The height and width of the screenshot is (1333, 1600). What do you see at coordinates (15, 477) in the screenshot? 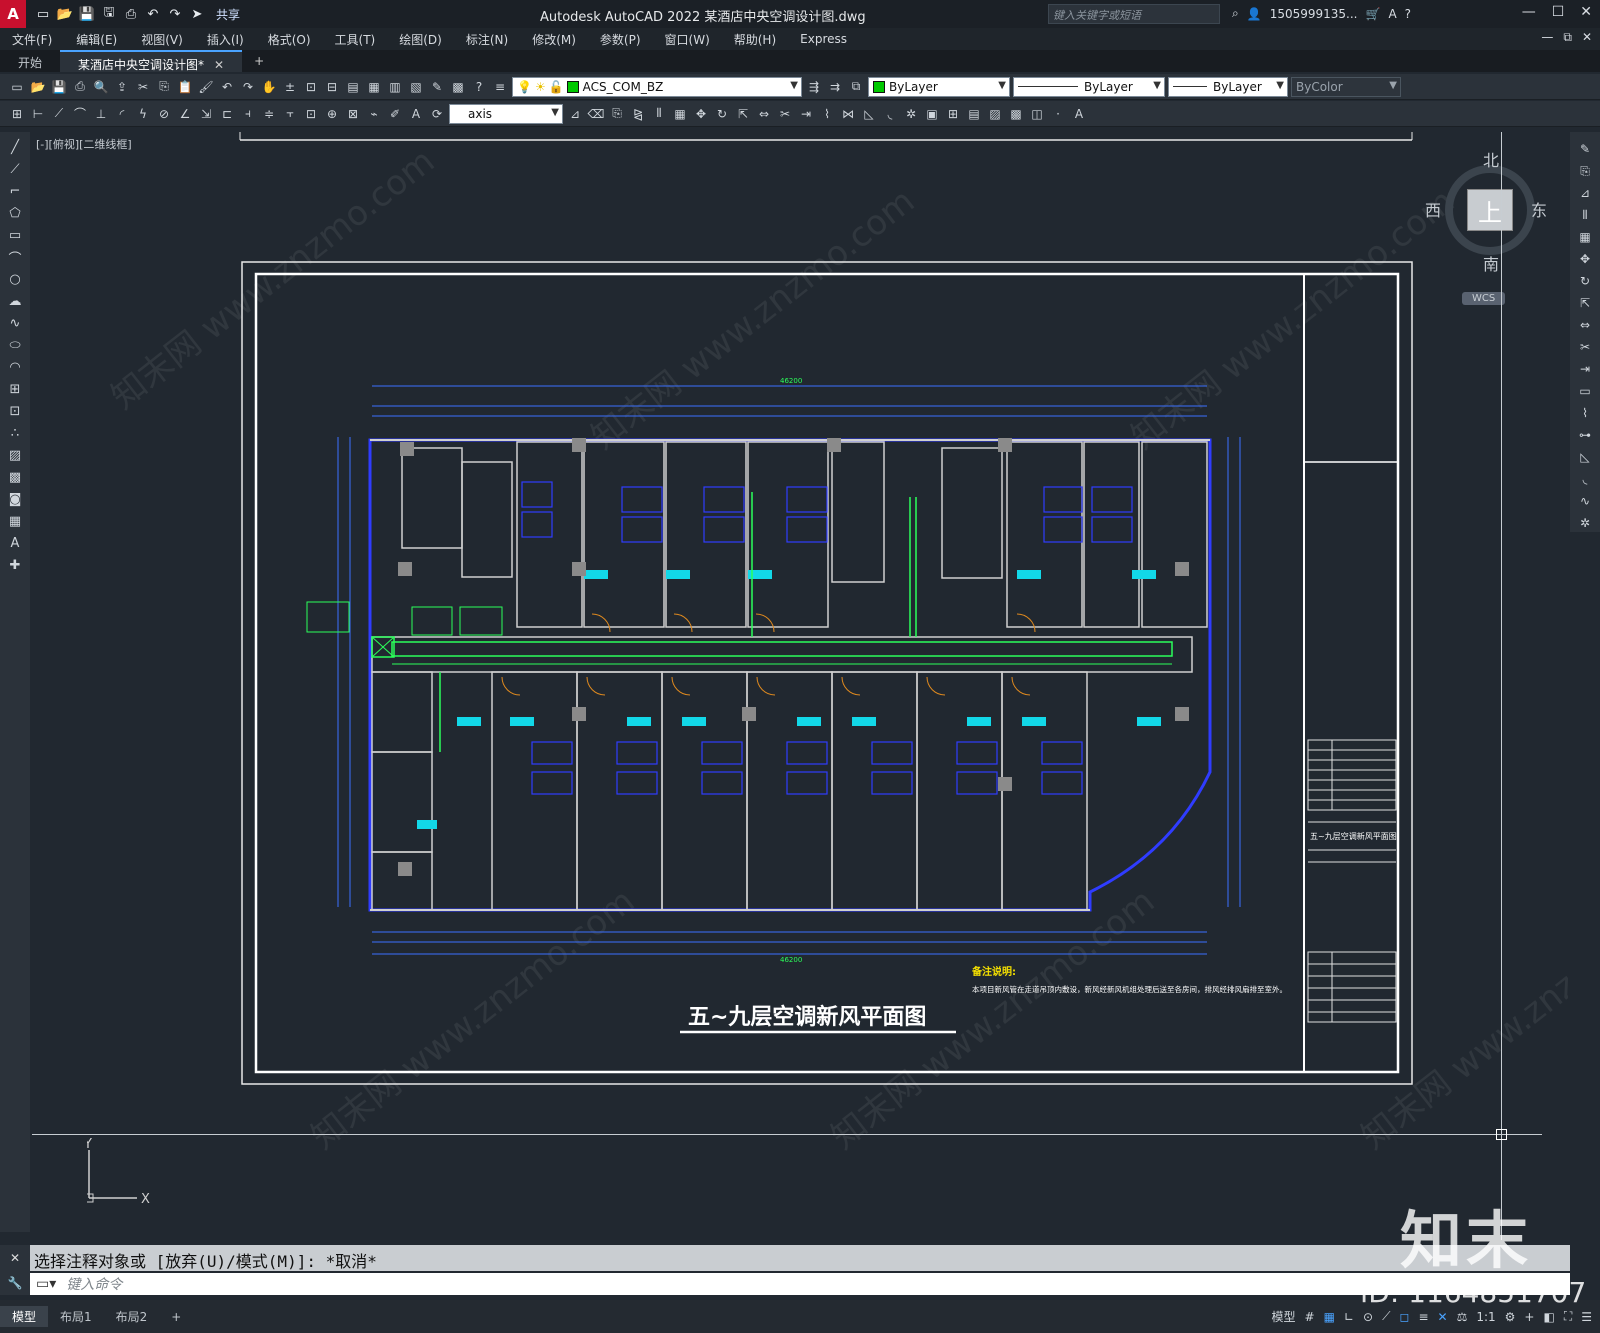
I see `gradient-icon: ▩` at bounding box center [15, 477].